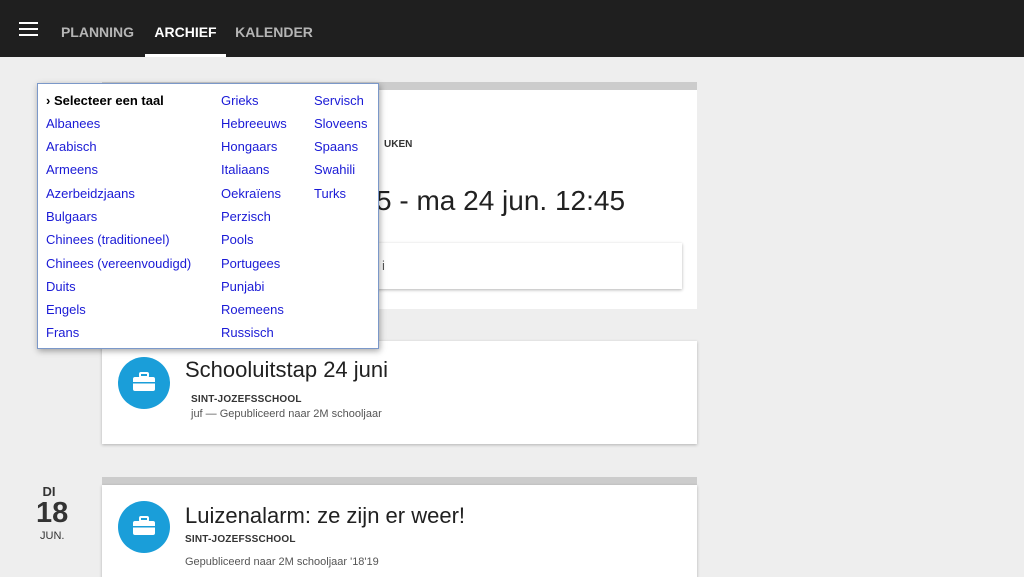 The width and height of the screenshot is (1024, 577). What do you see at coordinates (339, 100) in the screenshot?
I see `language-option: Servisch` at bounding box center [339, 100].